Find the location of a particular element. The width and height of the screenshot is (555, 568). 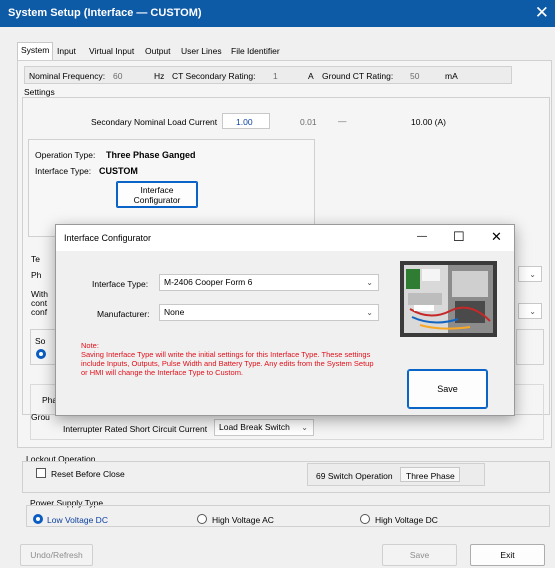

interface-configurator-button-line2: Configurator is located at coordinates (157, 200).